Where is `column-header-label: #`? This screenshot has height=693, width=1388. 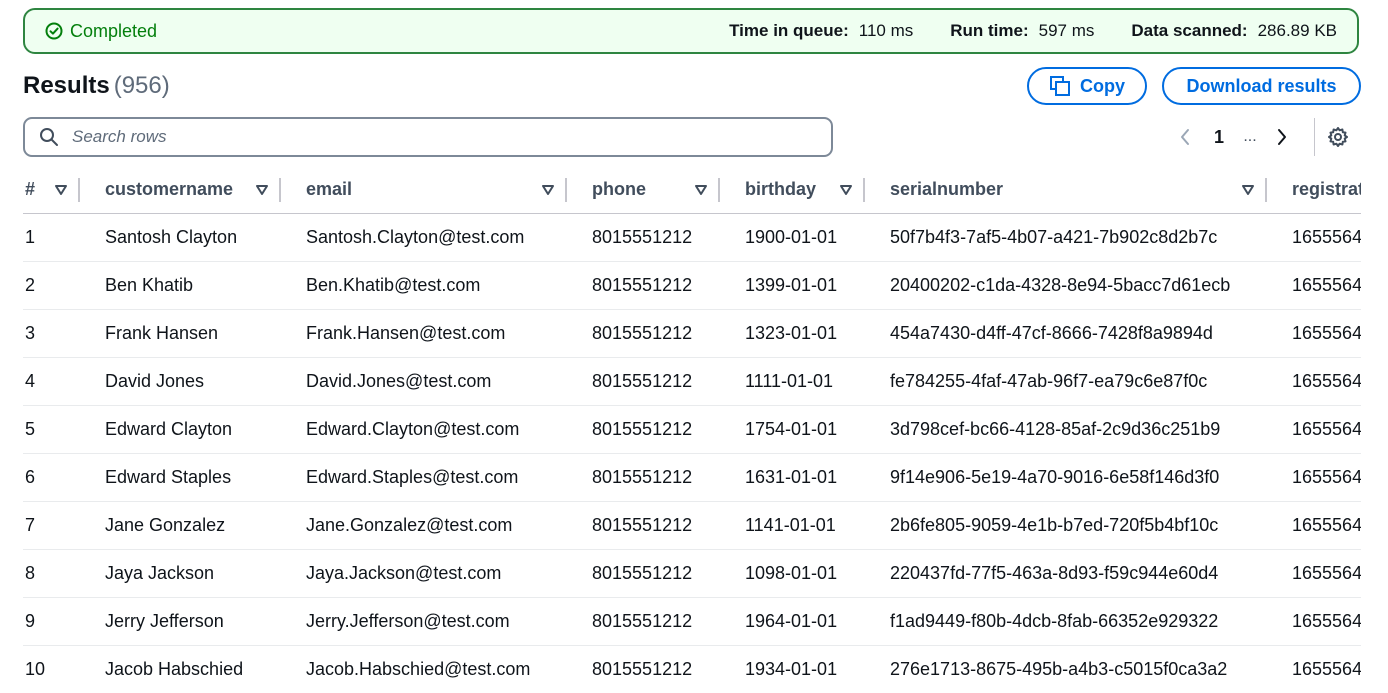
column-header-label: # is located at coordinates (30, 189).